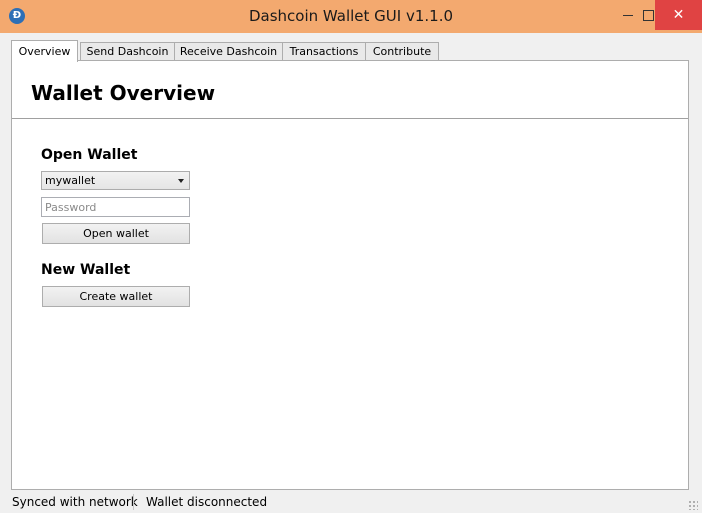 The height and width of the screenshot is (513, 702). I want to click on tab-contribute: Contribute, so click(402, 51).